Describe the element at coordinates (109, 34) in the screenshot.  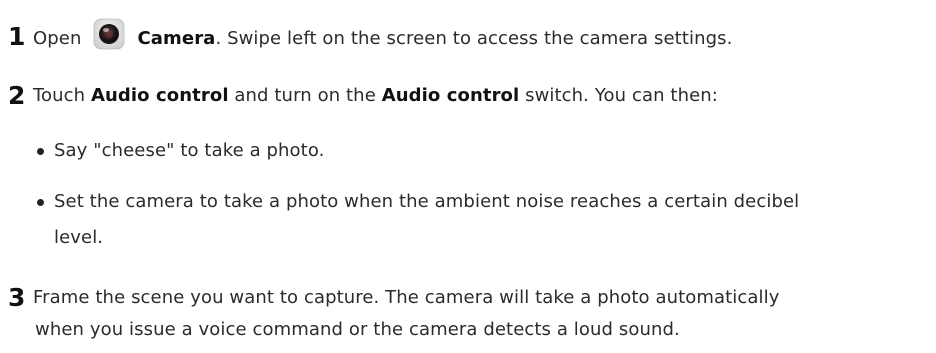
I see `camera-app-icon` at that location.